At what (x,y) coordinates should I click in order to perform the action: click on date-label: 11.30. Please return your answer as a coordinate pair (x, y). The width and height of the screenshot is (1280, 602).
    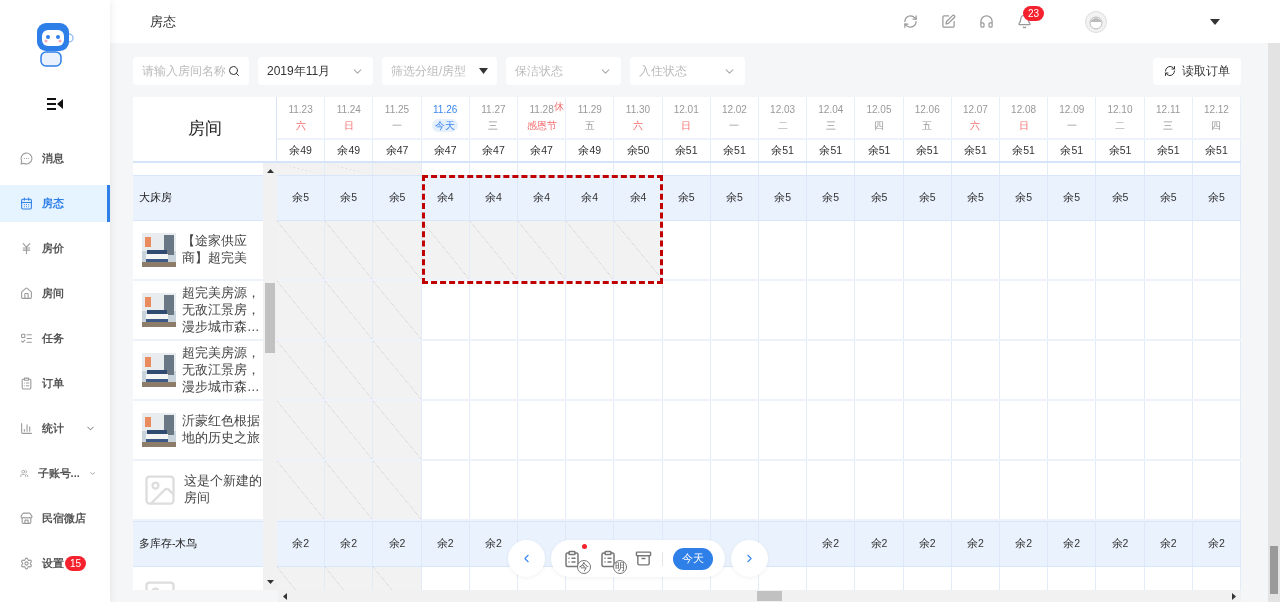
    Looking at the image, I should click on (638, 109).